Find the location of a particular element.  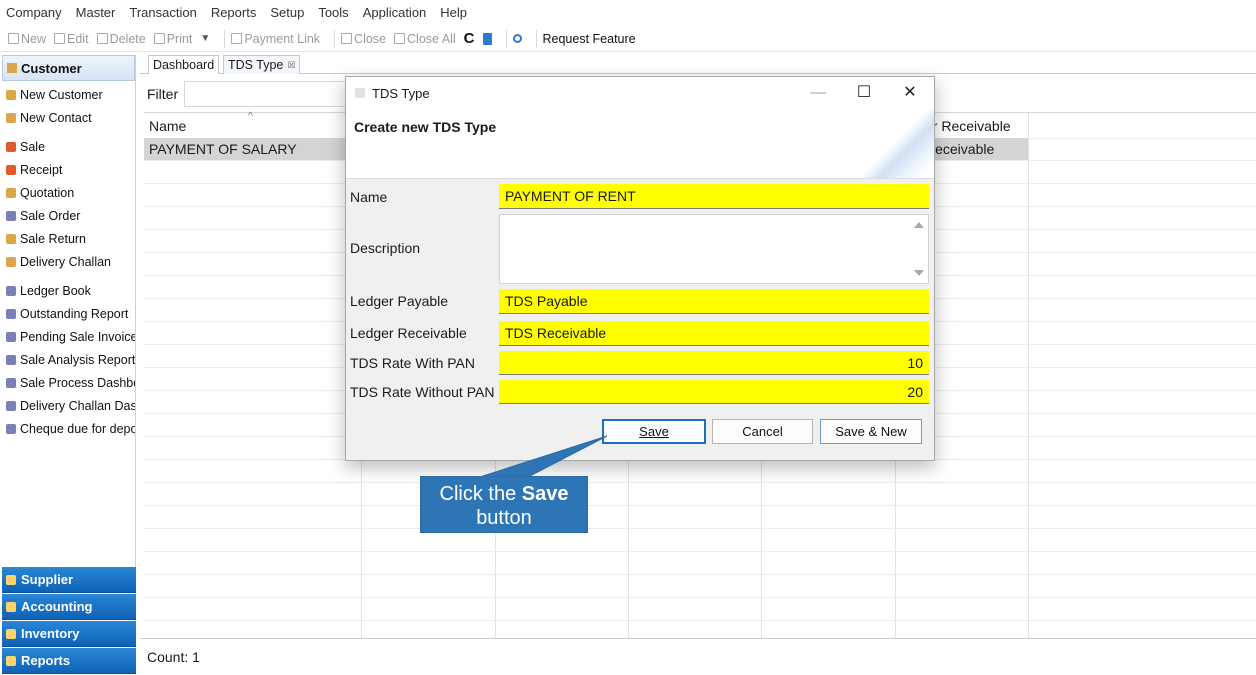

menu-master: Master is located at coordinates (96, 12).